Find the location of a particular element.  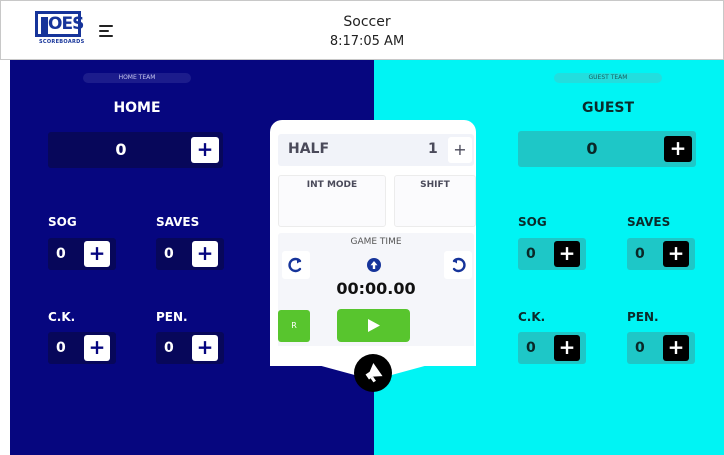

home-ck-plus-button: + is located at coordinates (97, 348).